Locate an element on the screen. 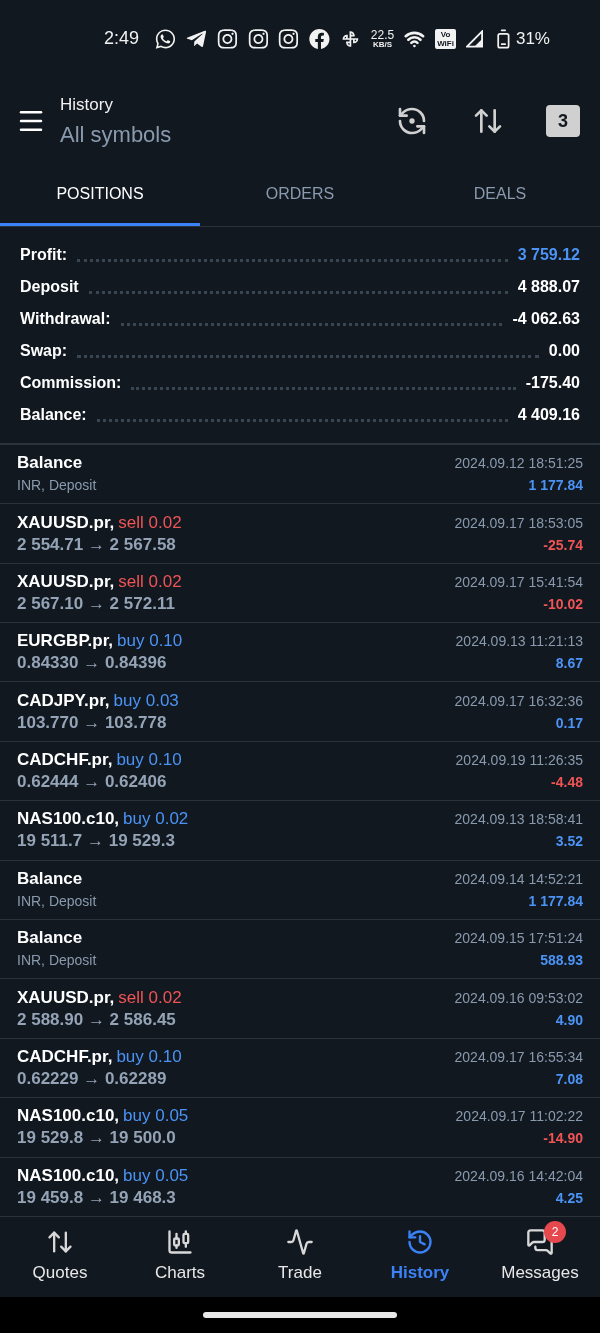 The height and width of the screenshot is (1333, 600). row-amount: 0.17 is located at coordinates (569, 723).